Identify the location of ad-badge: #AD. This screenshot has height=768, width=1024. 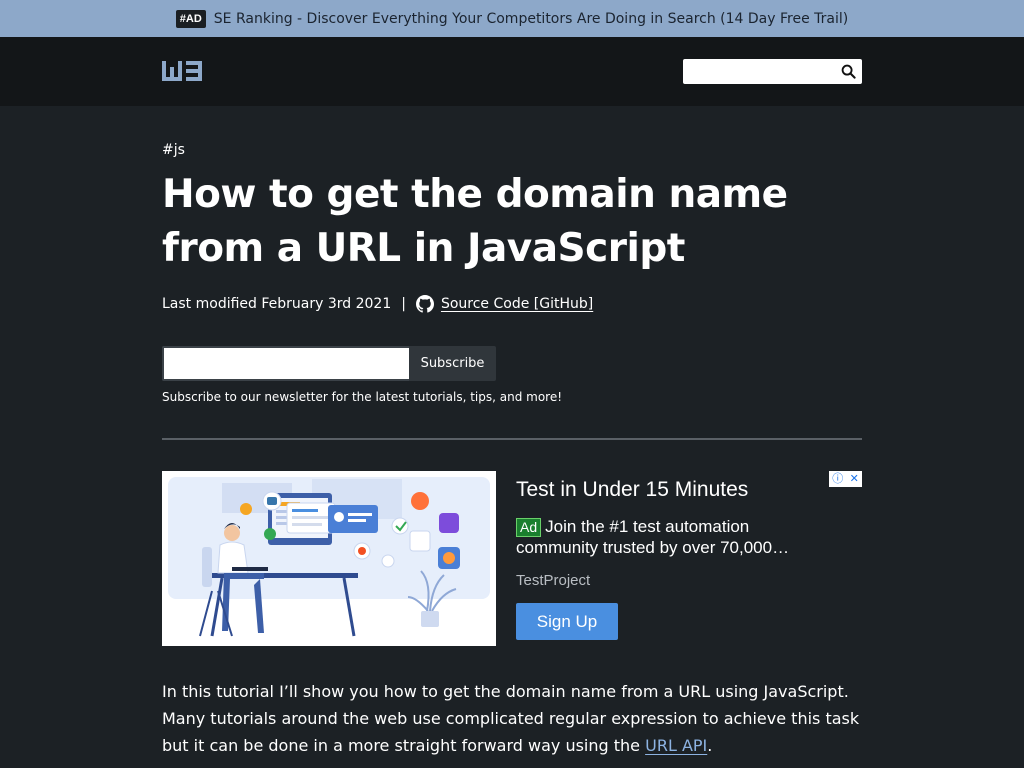
(190, 18).